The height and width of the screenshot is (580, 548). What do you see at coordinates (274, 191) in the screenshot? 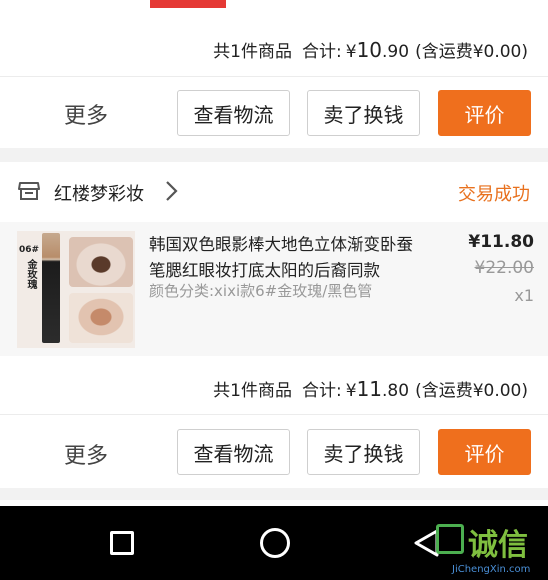
I see `shop-header: 红楼梦彩妆 交易成功` at bounding box center [274, 191].